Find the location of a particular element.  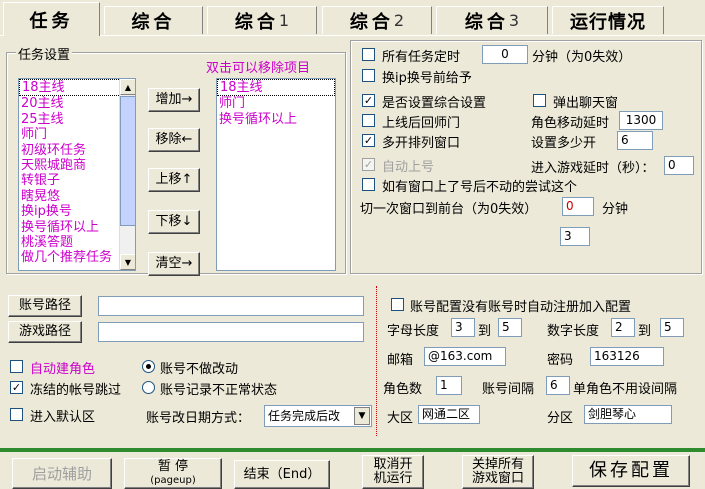

date-method-value: 任务完成后改 is located at coordinates (304, 416).